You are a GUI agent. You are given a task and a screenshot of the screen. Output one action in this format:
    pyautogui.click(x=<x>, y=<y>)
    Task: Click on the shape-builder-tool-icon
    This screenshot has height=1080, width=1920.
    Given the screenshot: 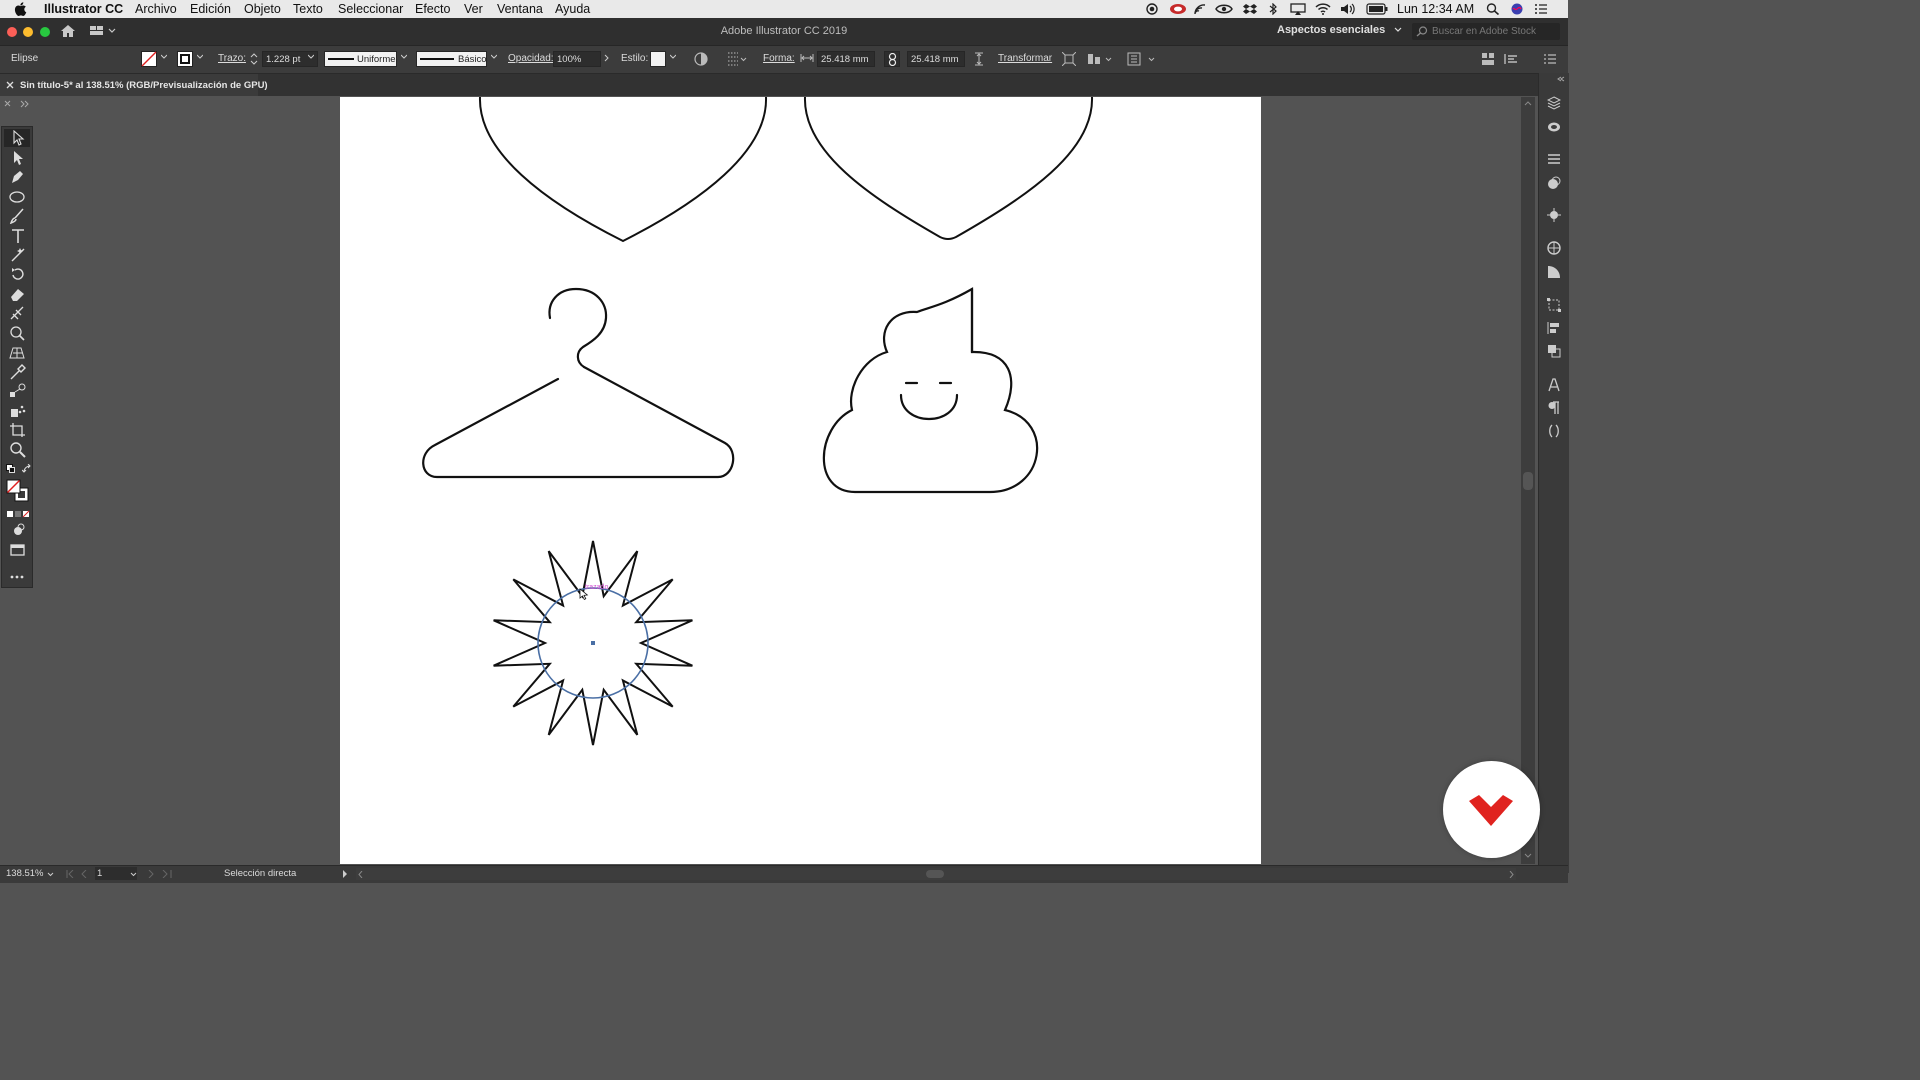 What is the action you would take?
    pyautogui.click(x=18, y=333)
    